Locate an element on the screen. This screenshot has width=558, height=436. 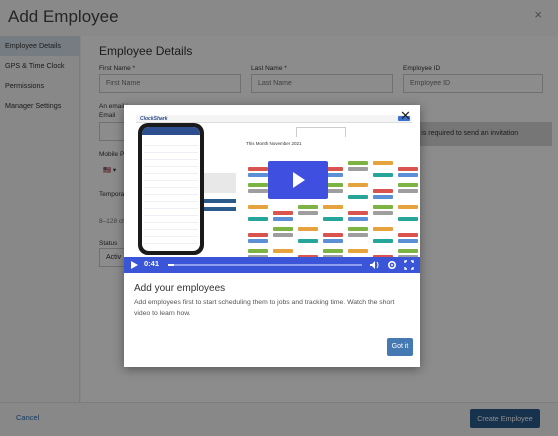
play-icon is located at coordinates (299, 180).